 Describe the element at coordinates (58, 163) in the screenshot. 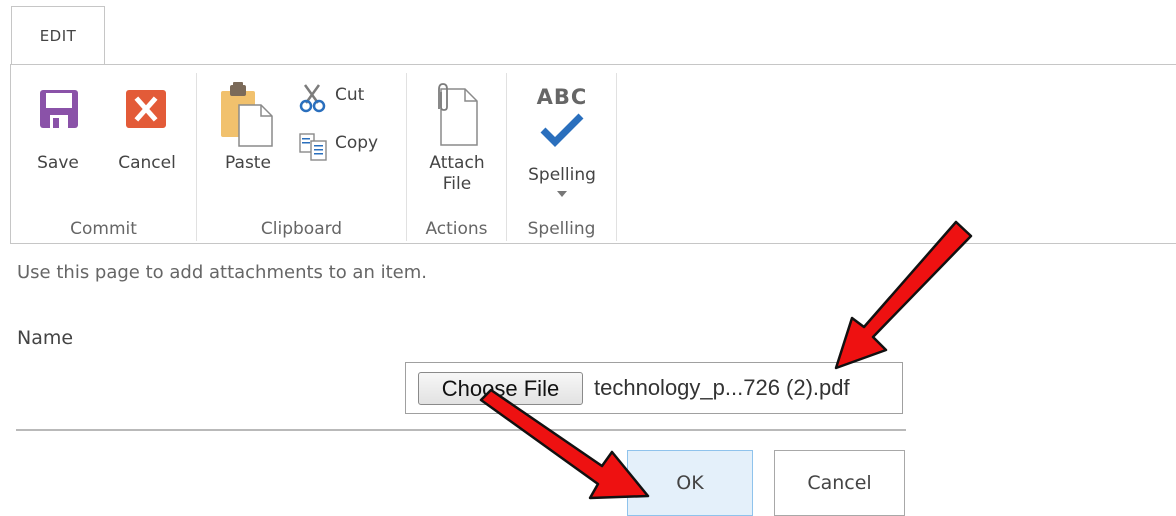

I see `save-label: Save` at that location.